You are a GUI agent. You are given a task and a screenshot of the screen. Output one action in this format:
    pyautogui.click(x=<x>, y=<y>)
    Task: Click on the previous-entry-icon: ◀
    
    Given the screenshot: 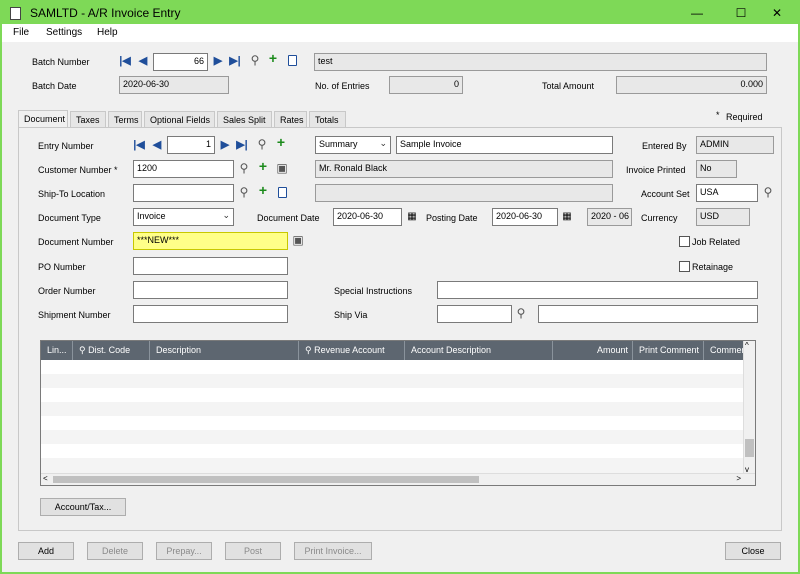 What is the action you would take?
    pyautogui.click(x=157, y=145)
    